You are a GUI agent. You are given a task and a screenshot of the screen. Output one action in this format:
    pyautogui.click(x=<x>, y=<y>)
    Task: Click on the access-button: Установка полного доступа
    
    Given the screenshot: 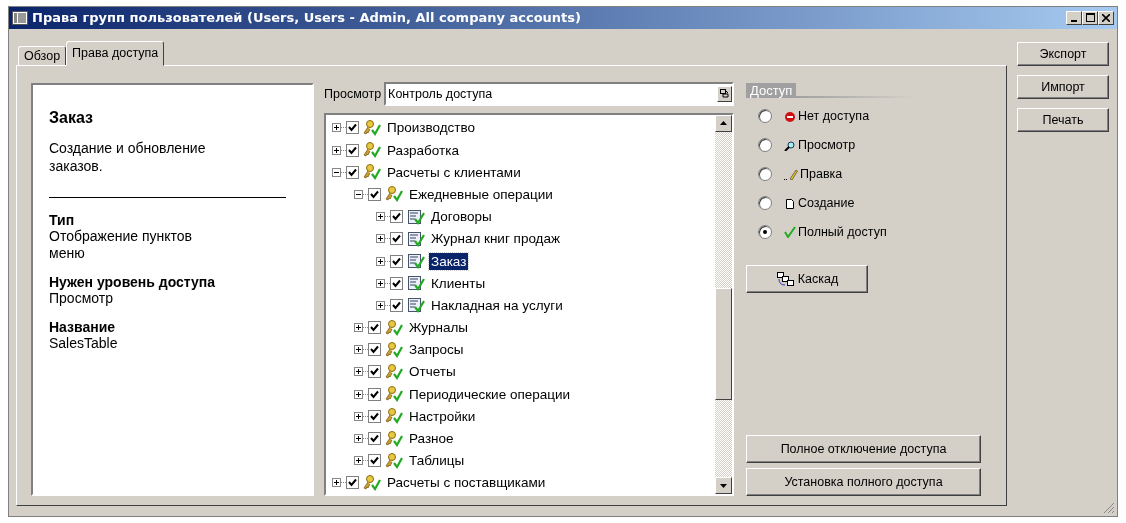 What is the action you would take?
    pyautogui.click(x=863, y=482)
    